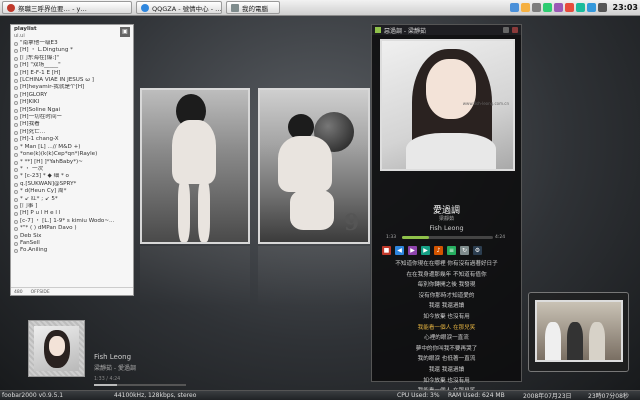 Image resolution: width=640 pixels, height=400 pixels. I want to click on seek-slider, so click(447, 237).